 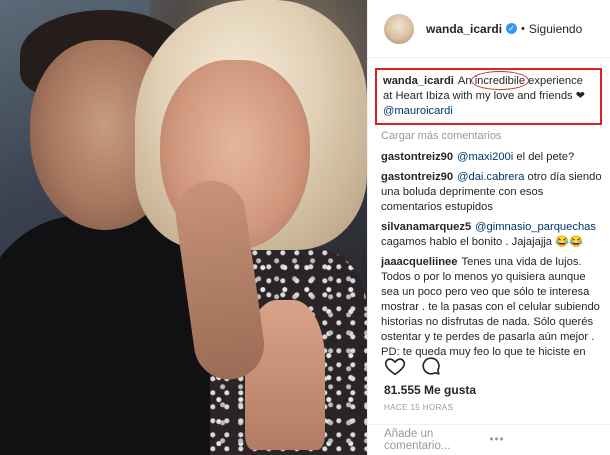 I want to click on likes-count: 81.555 Me gusta, so click(x=430, y=390).